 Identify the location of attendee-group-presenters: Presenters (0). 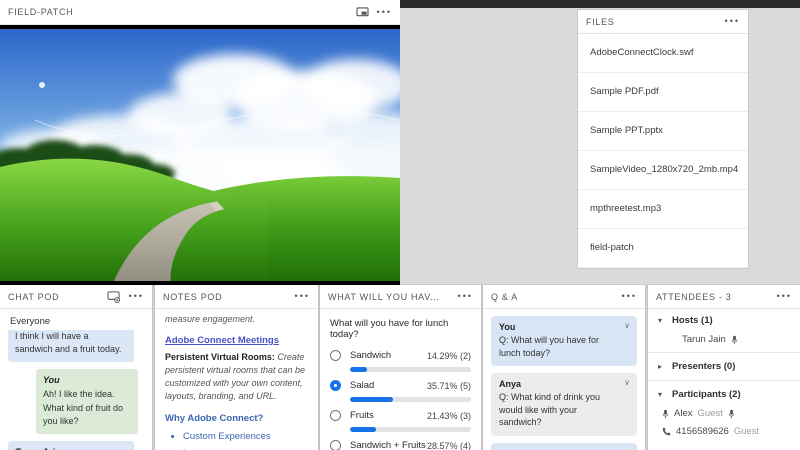
(724, 366).